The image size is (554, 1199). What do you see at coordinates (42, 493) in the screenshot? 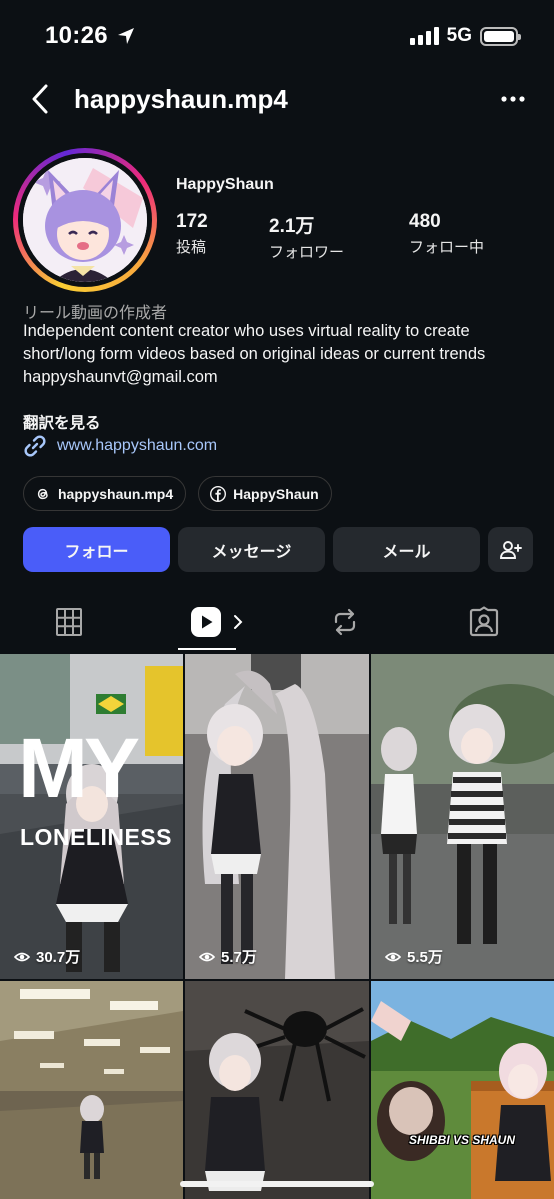
I see `threads-icon` at bounding box center [42, 493].